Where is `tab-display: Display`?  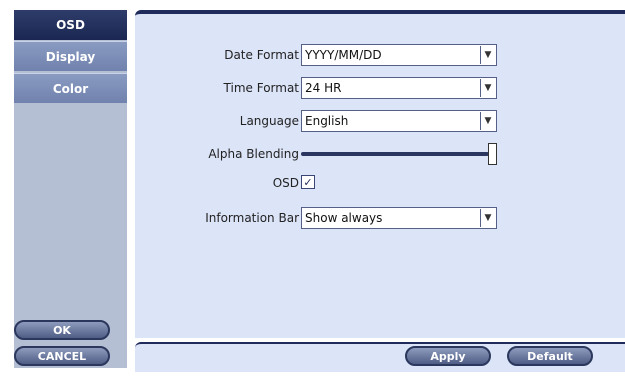
tab-display: Display is located at coordinates (70, 56).